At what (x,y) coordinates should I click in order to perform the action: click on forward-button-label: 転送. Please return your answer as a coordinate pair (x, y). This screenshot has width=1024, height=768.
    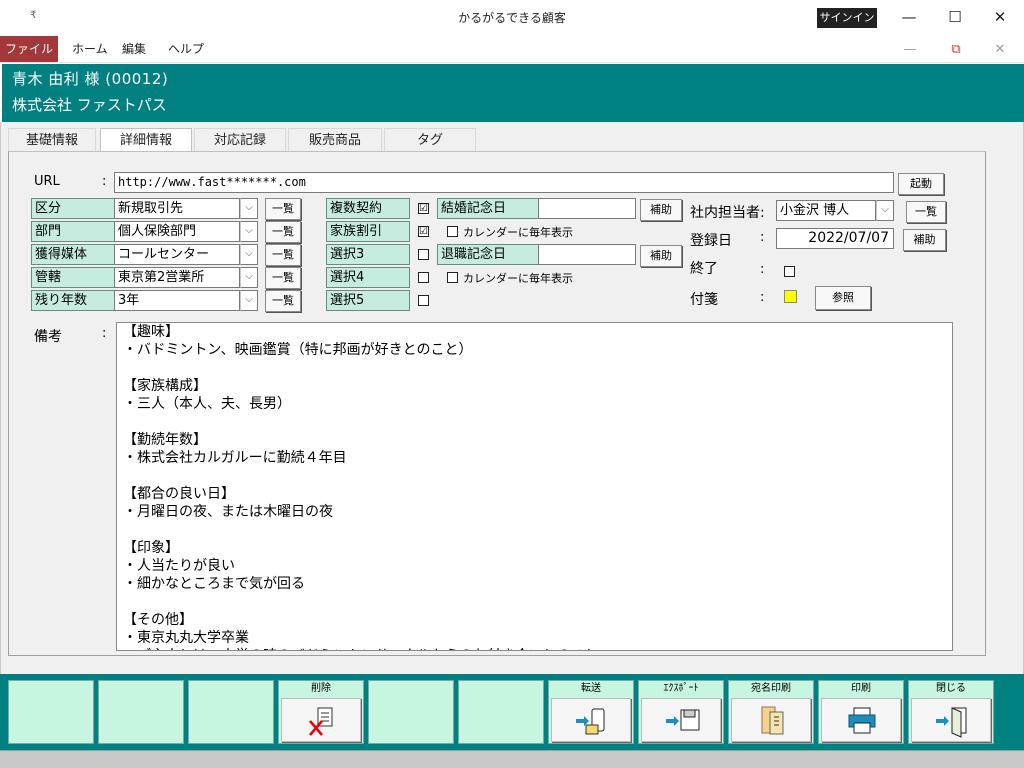
    Looking at the image, I should click on (591, 689).